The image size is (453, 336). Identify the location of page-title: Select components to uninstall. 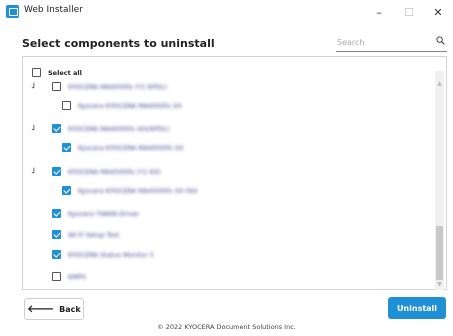
(118, 43).